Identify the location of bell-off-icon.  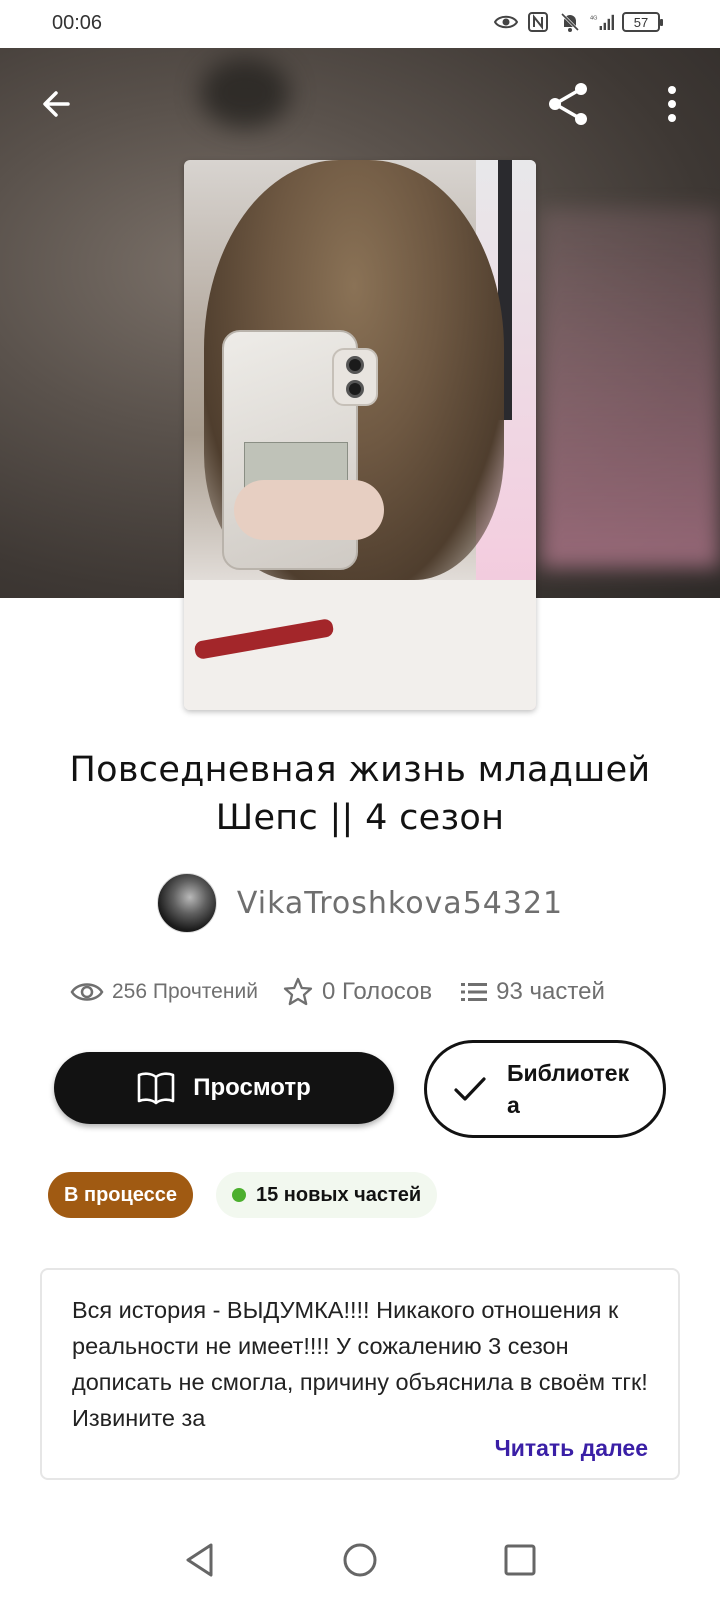
(570, 22).